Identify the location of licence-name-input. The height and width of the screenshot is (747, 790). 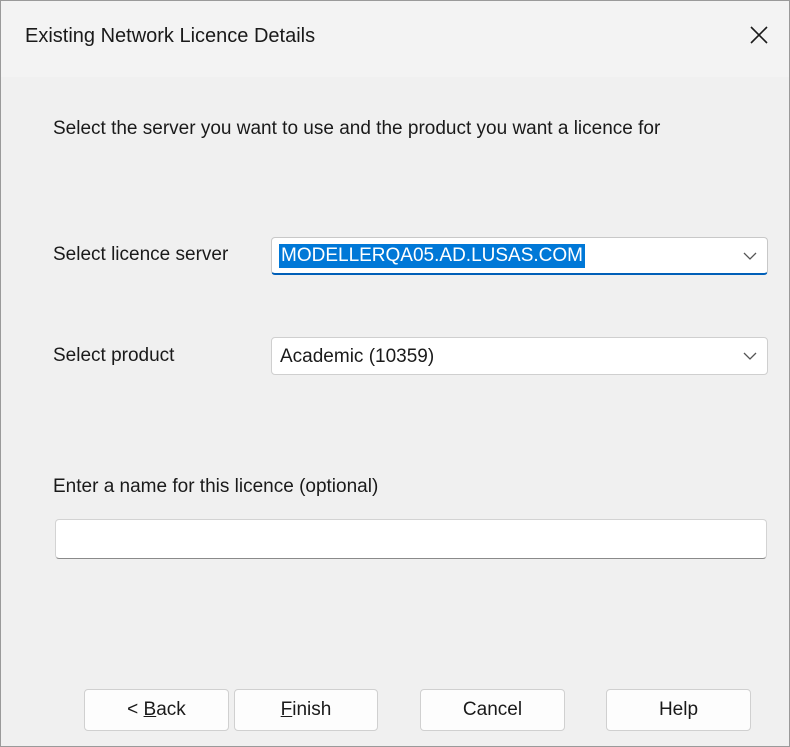
(411, 539).